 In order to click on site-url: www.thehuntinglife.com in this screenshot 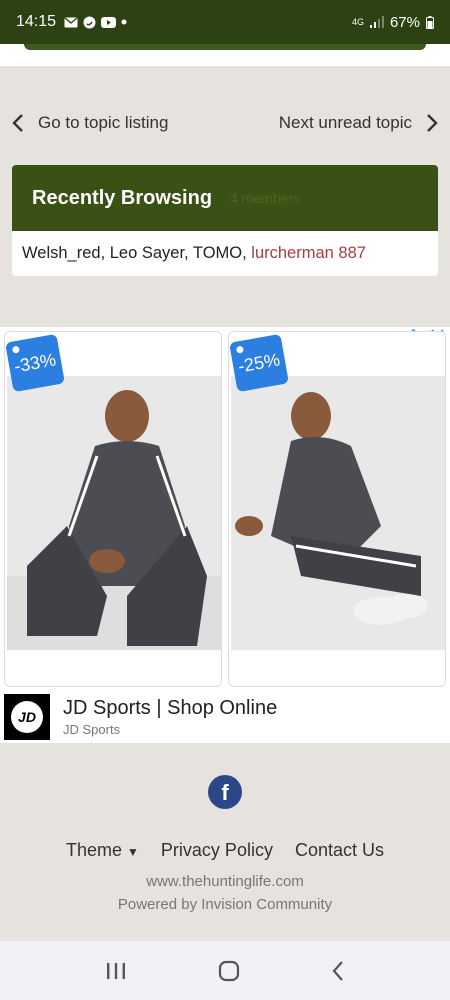, I will do `click(225, 881)`.